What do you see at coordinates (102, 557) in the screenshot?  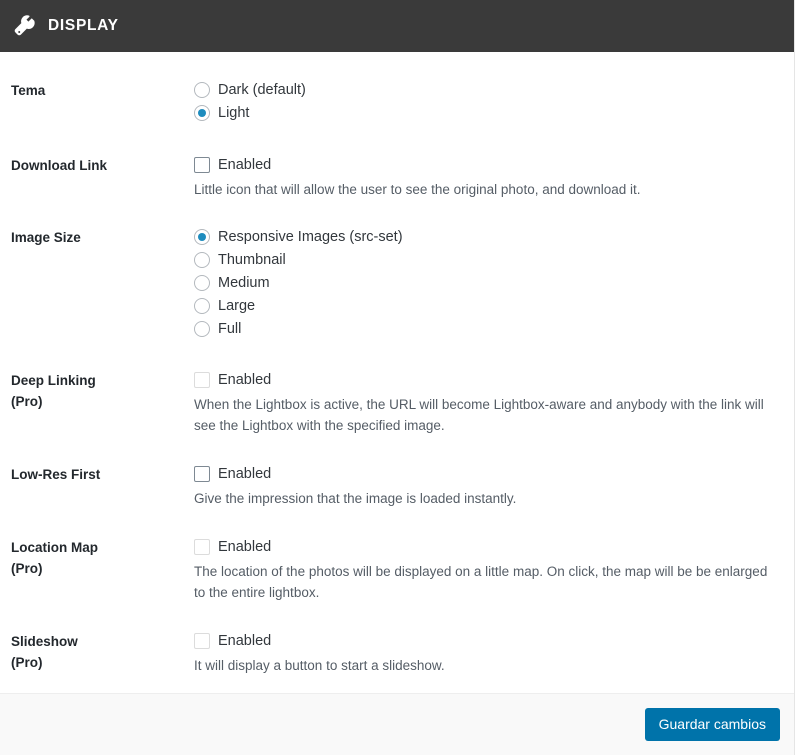 I see `field-label-location-map: Location Map (Pro)` at bounding box center [102, 557].